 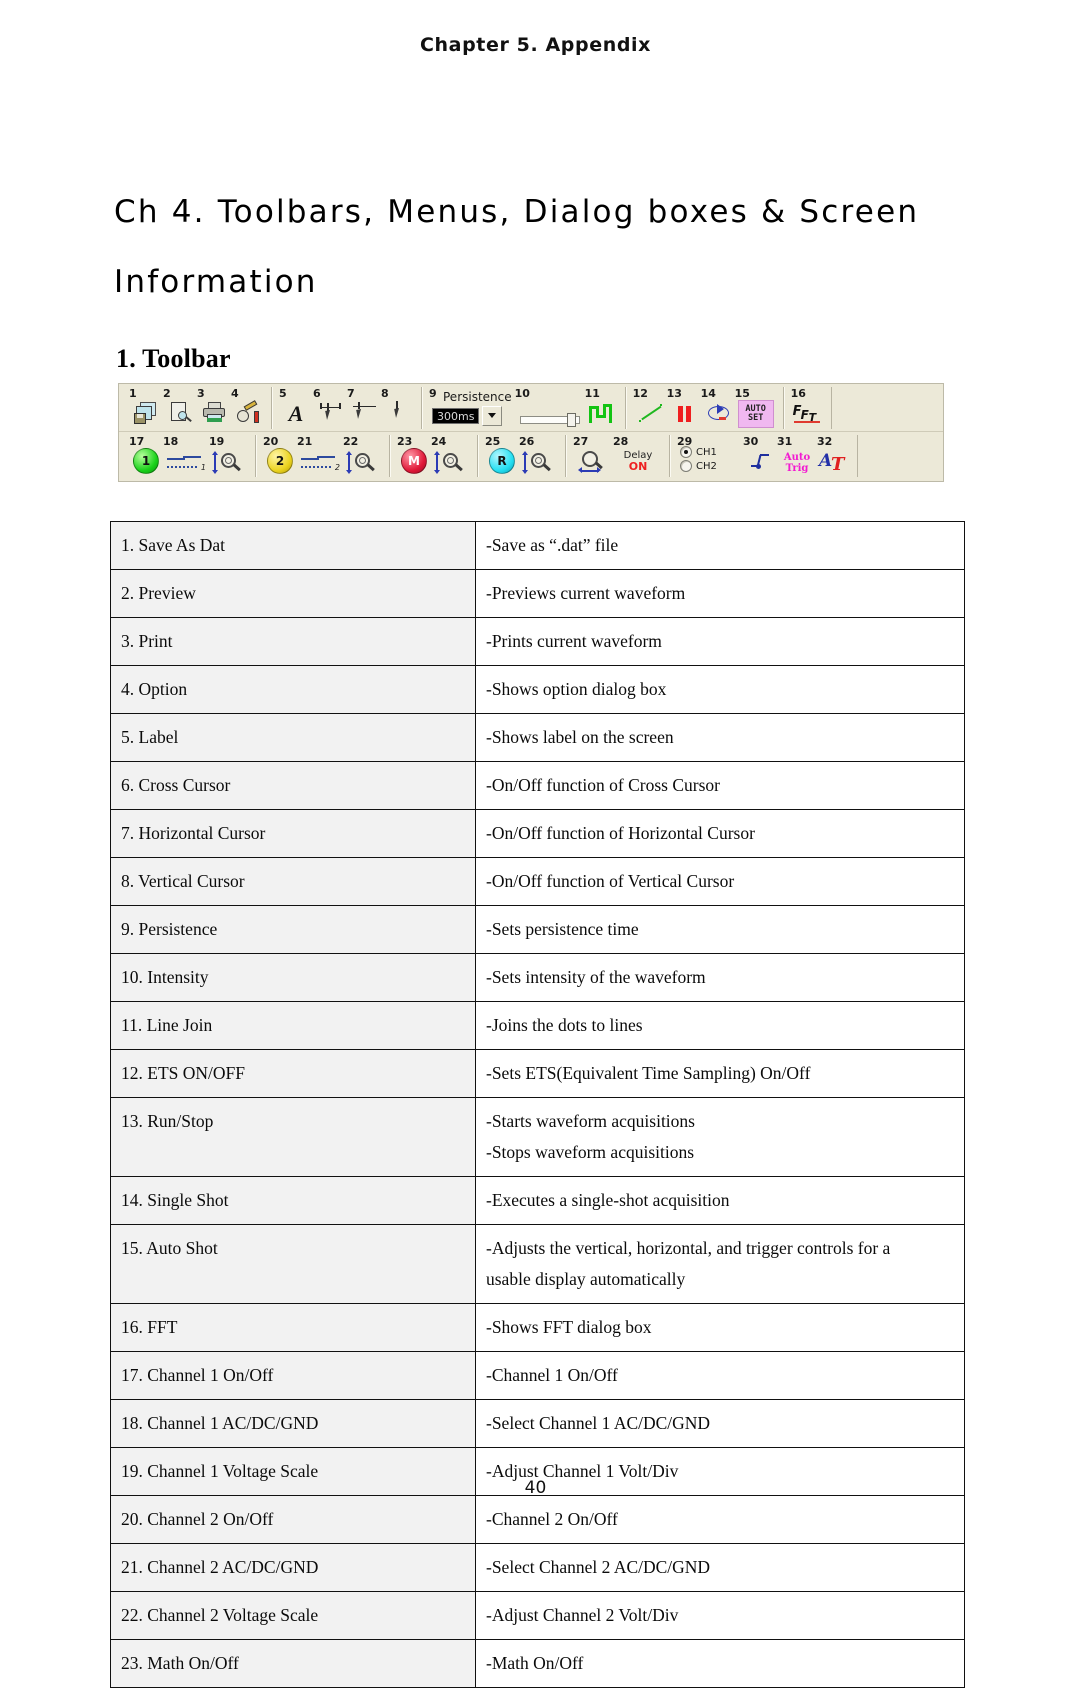 I want to click on toolbar-group-channel1: 17 1 18 1 19, so click(x=189, y=456).